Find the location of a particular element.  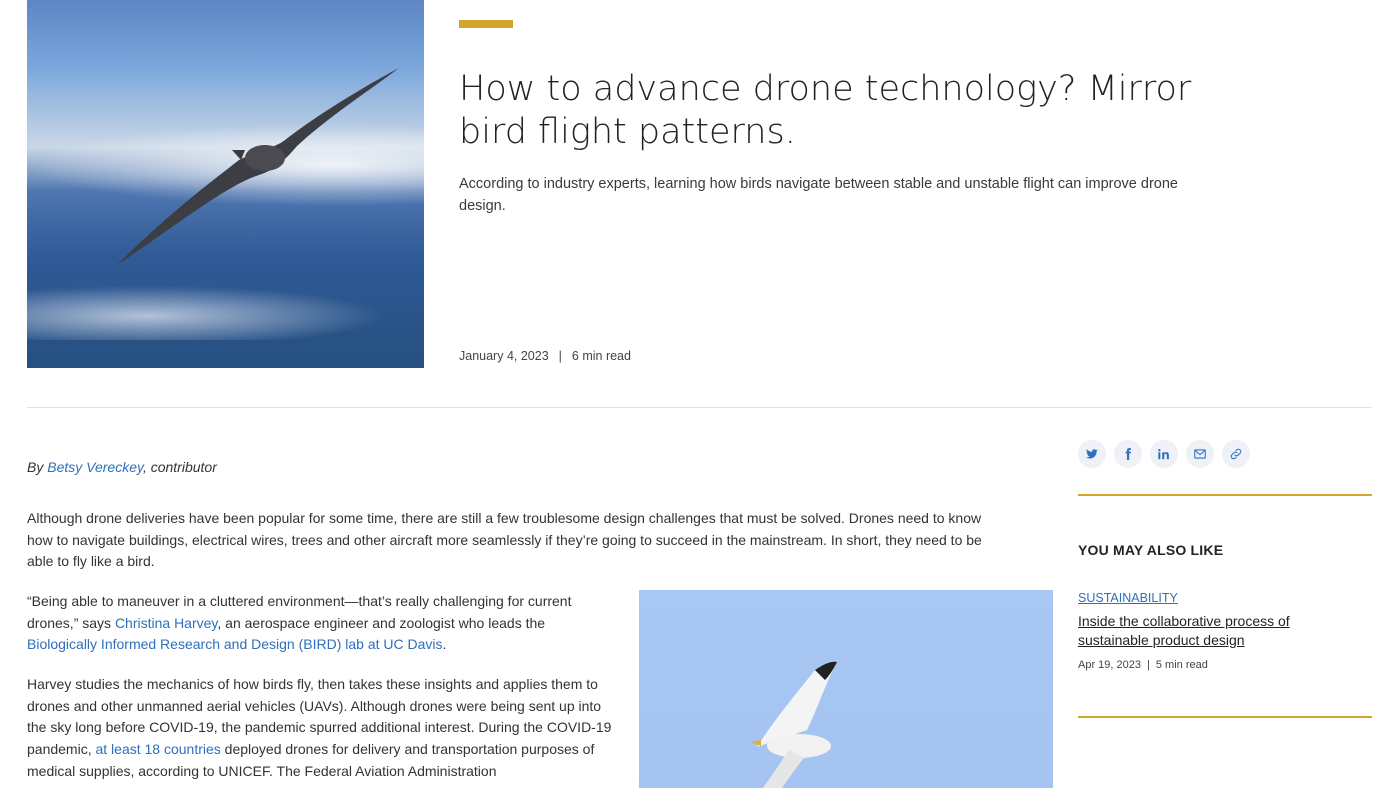

related-article-meta: Apr 19, 2023 | 5 min read is located at coordinates (1143, 665).